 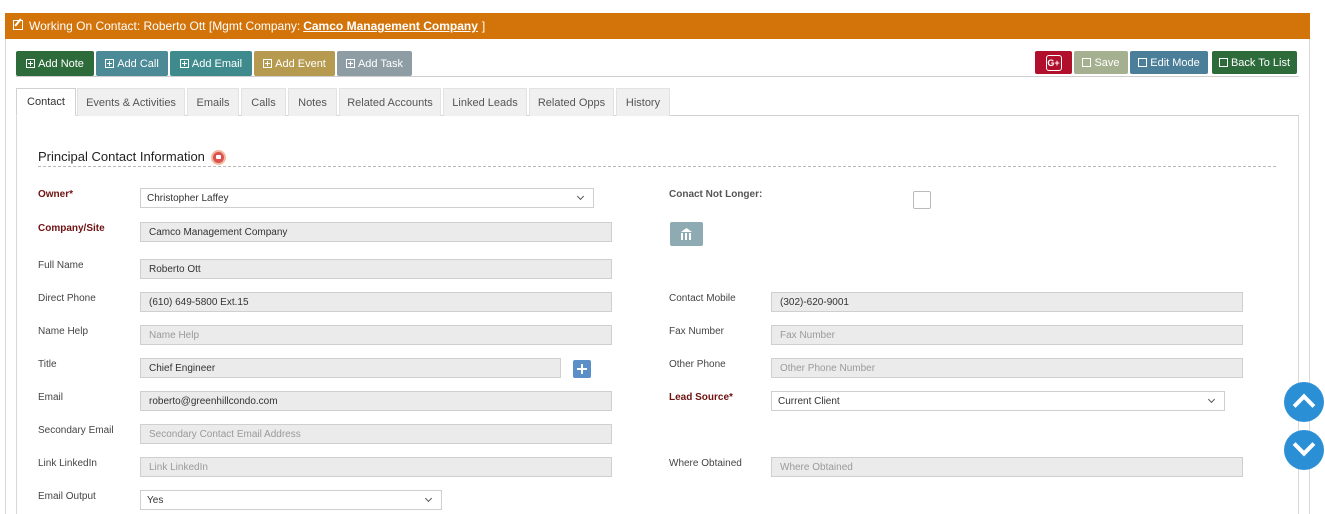 I want to click on linkedin-field: Link LinkedIn, so click(x=376, y=467).